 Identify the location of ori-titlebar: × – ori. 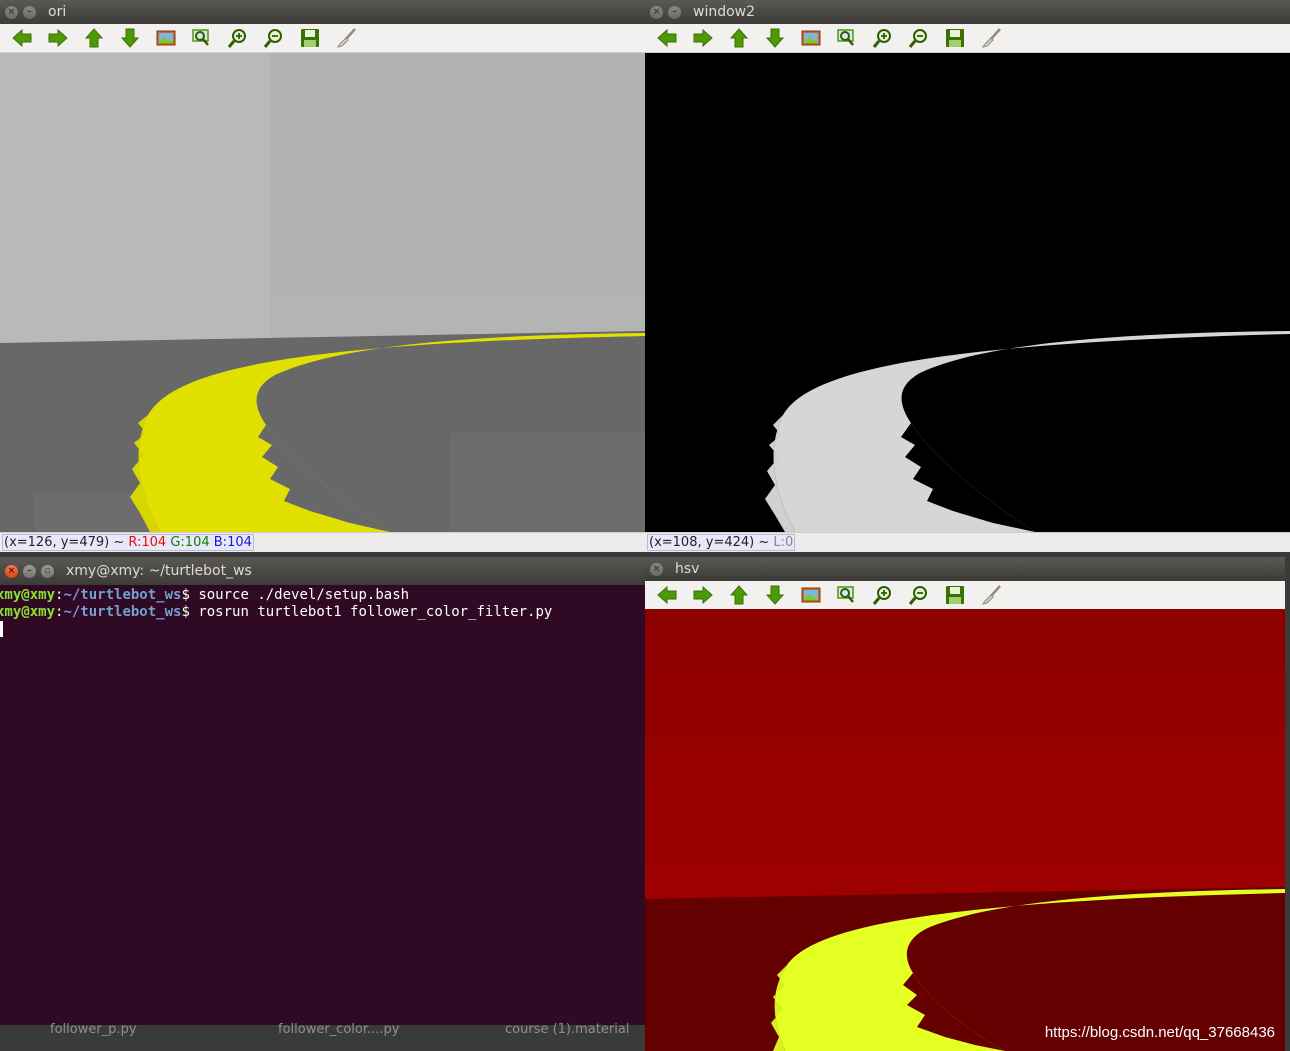
(322, 12).